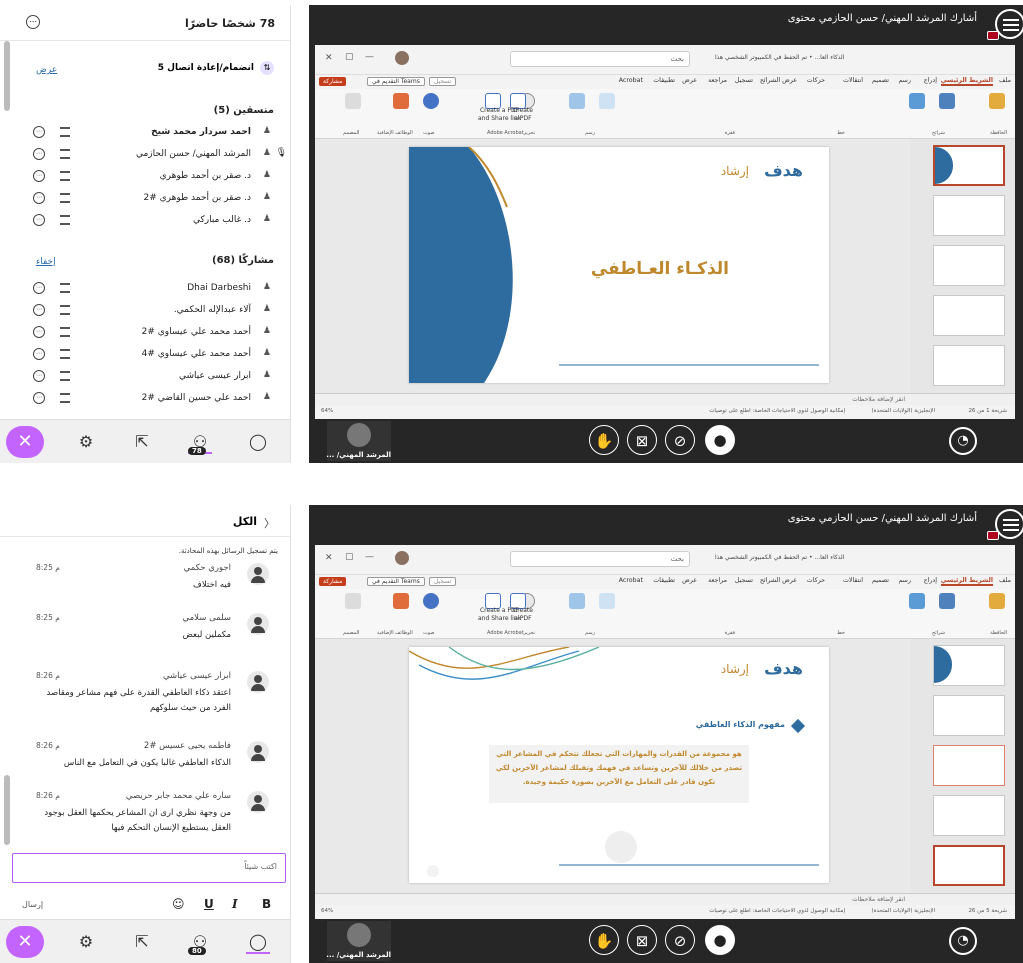 The image size is (1023, 963). What do you see at coordinates (7, 76) in the screenshot?
I see `scrollbar` at bounding box center [7, 76].